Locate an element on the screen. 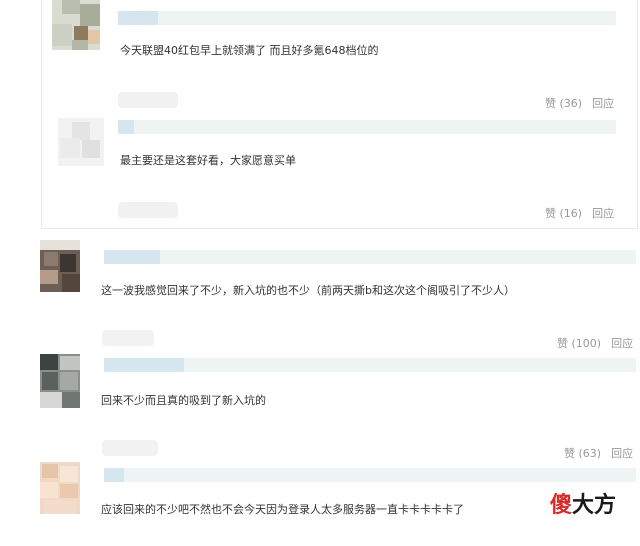  comment-text: 今天联盟40红包早上就领满了 而且好多氪648档位的 is located at coordinates (249, 50).